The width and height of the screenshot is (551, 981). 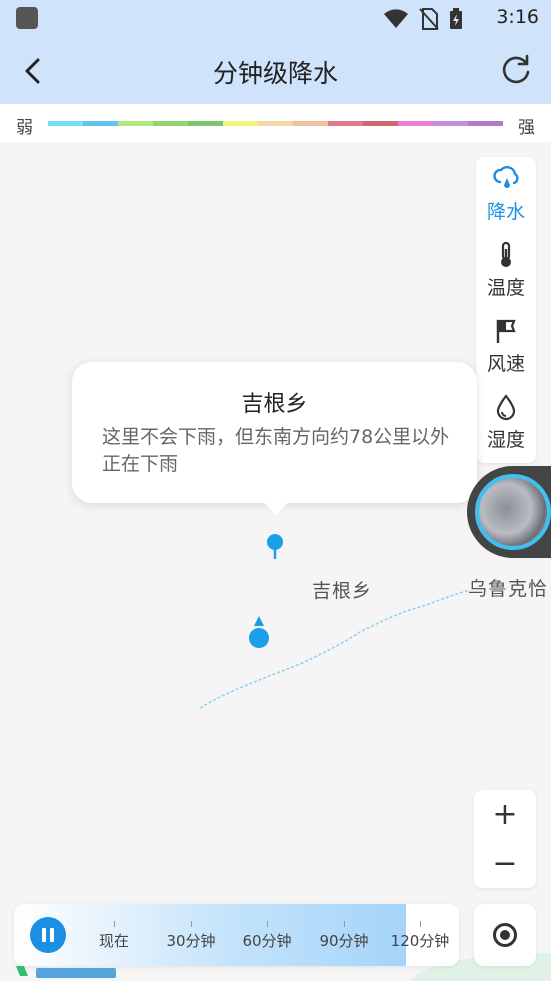 What do you see at coordinates (396, 18) in the screenshot?
I see `wifi-icon` at bounding box center [396, 18].